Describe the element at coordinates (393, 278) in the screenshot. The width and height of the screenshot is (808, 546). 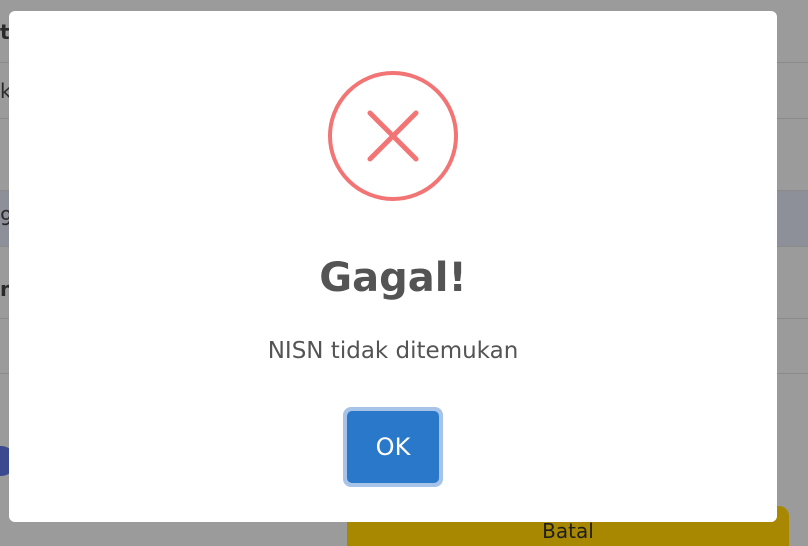
I see `dialog-title: Gagal!` at that location.